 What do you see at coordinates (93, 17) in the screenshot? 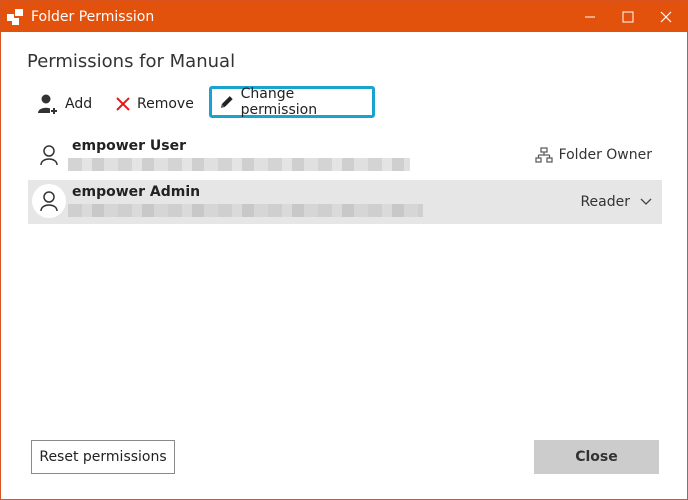
I see `window-title: Folder Permission` at bounding box center [93, 17].